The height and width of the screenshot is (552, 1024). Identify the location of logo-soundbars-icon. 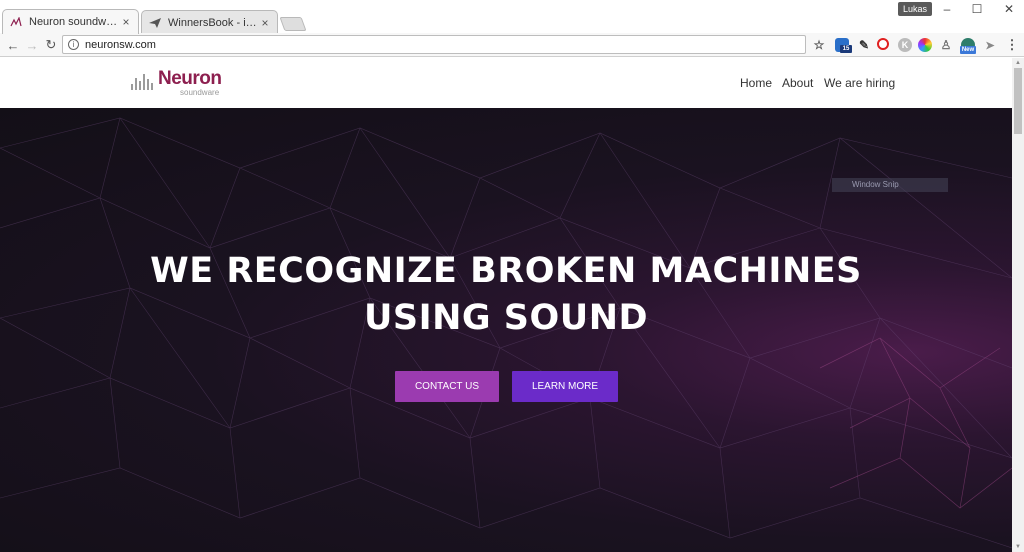
(143, 81).